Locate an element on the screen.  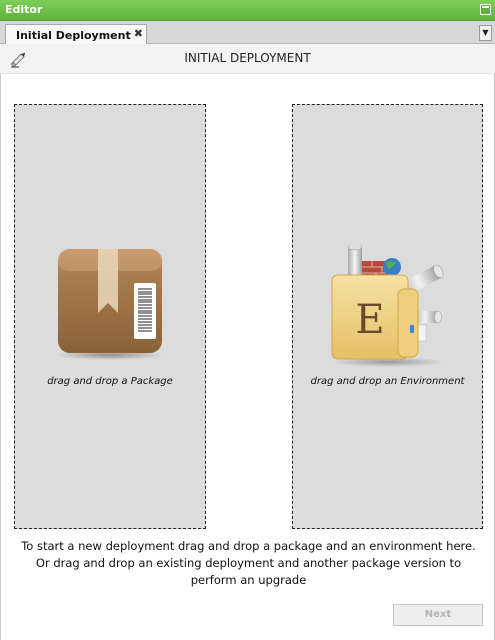
window-title: Editor is located at coordinates (24, 9).